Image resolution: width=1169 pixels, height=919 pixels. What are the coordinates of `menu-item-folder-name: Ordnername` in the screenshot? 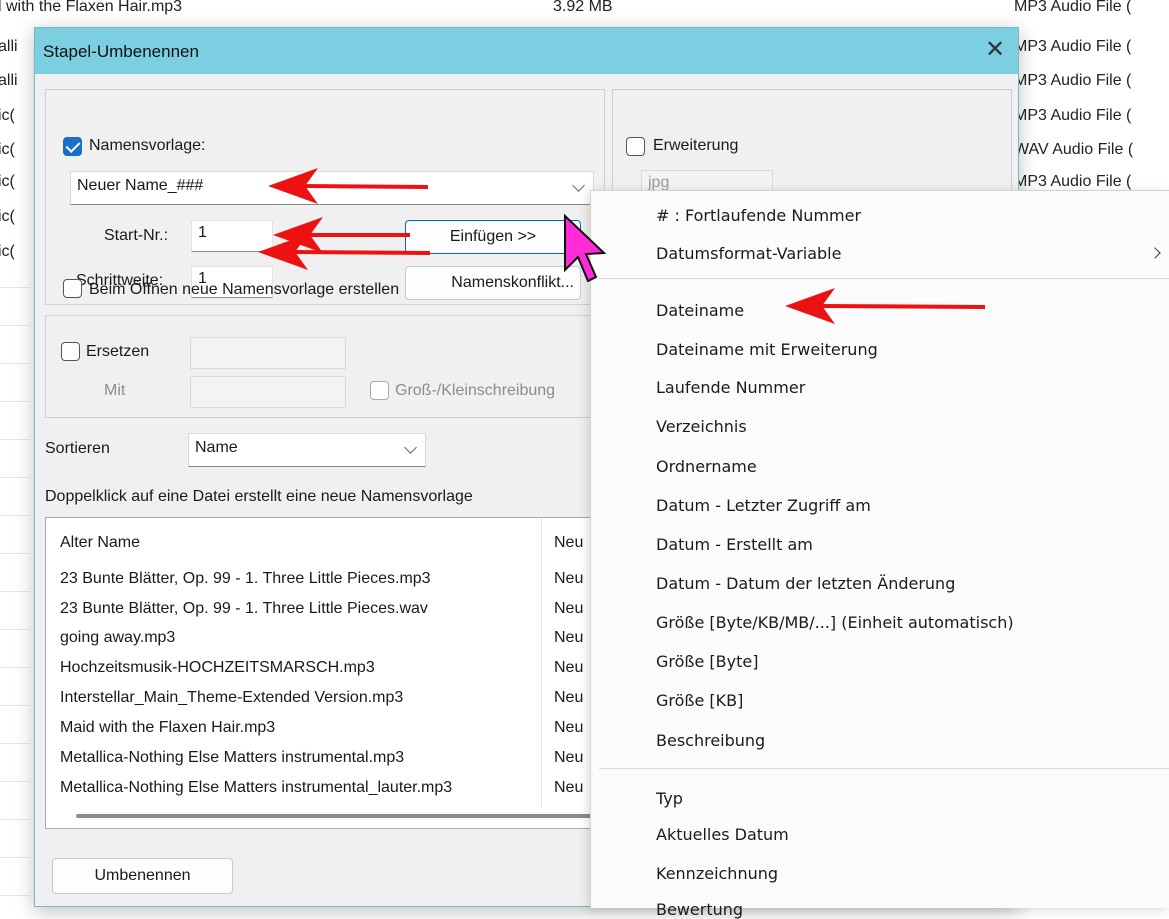 It's located at (706, 466).